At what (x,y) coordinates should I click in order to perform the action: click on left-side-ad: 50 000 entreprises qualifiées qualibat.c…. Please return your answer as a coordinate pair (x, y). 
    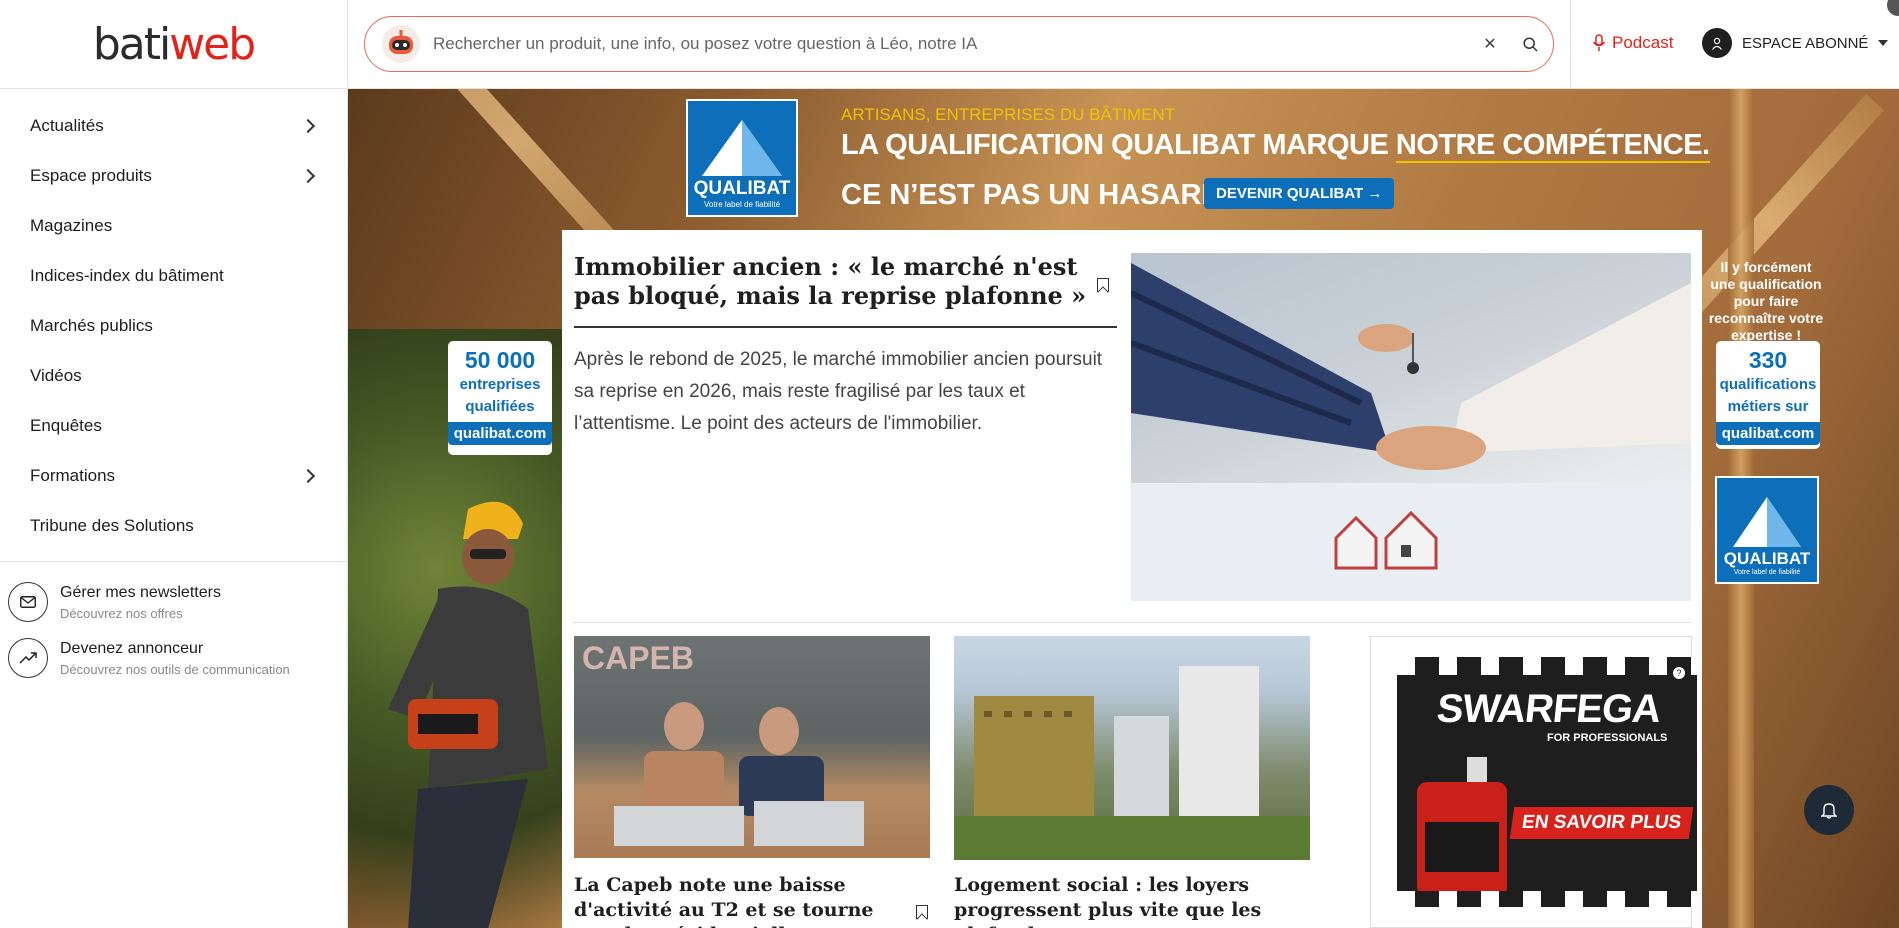
    Looking at the image, I should click on (500, 398).